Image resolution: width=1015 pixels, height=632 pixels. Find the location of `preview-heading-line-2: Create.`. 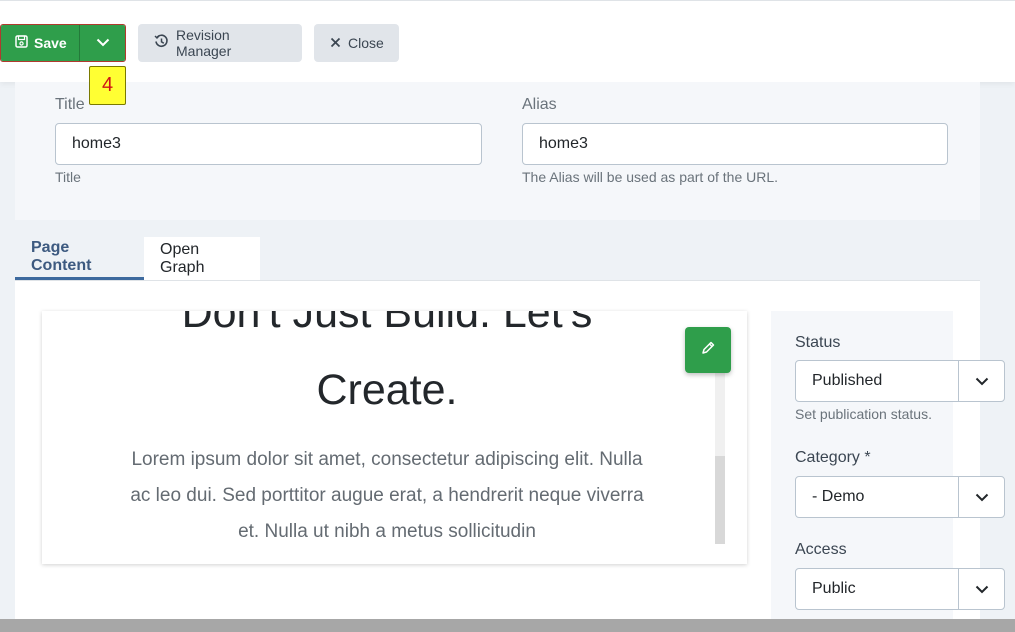

preview-heading-line-2: Create. is located at coordinates (387, 390).